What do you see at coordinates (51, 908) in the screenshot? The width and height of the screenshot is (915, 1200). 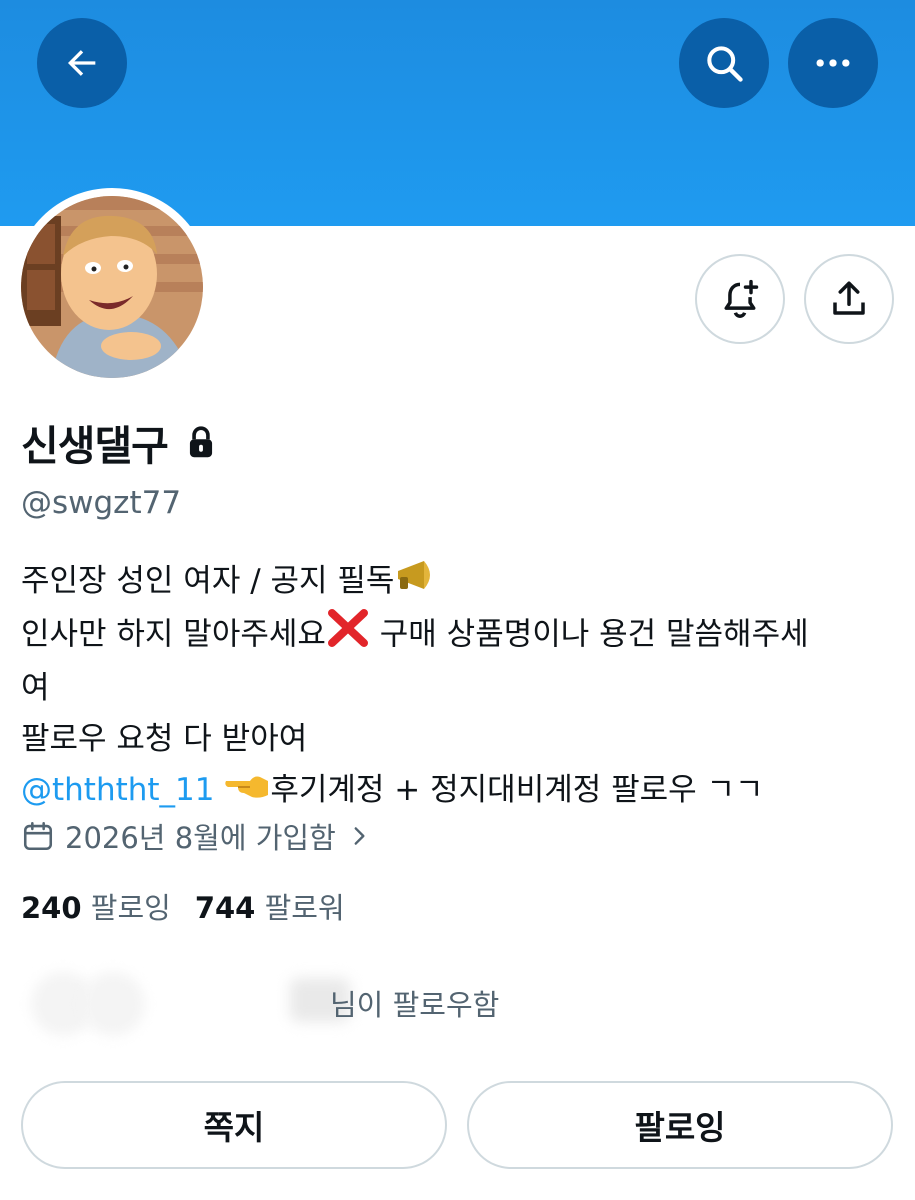 I see `following-count: 240` at bounding box center [51, 908].